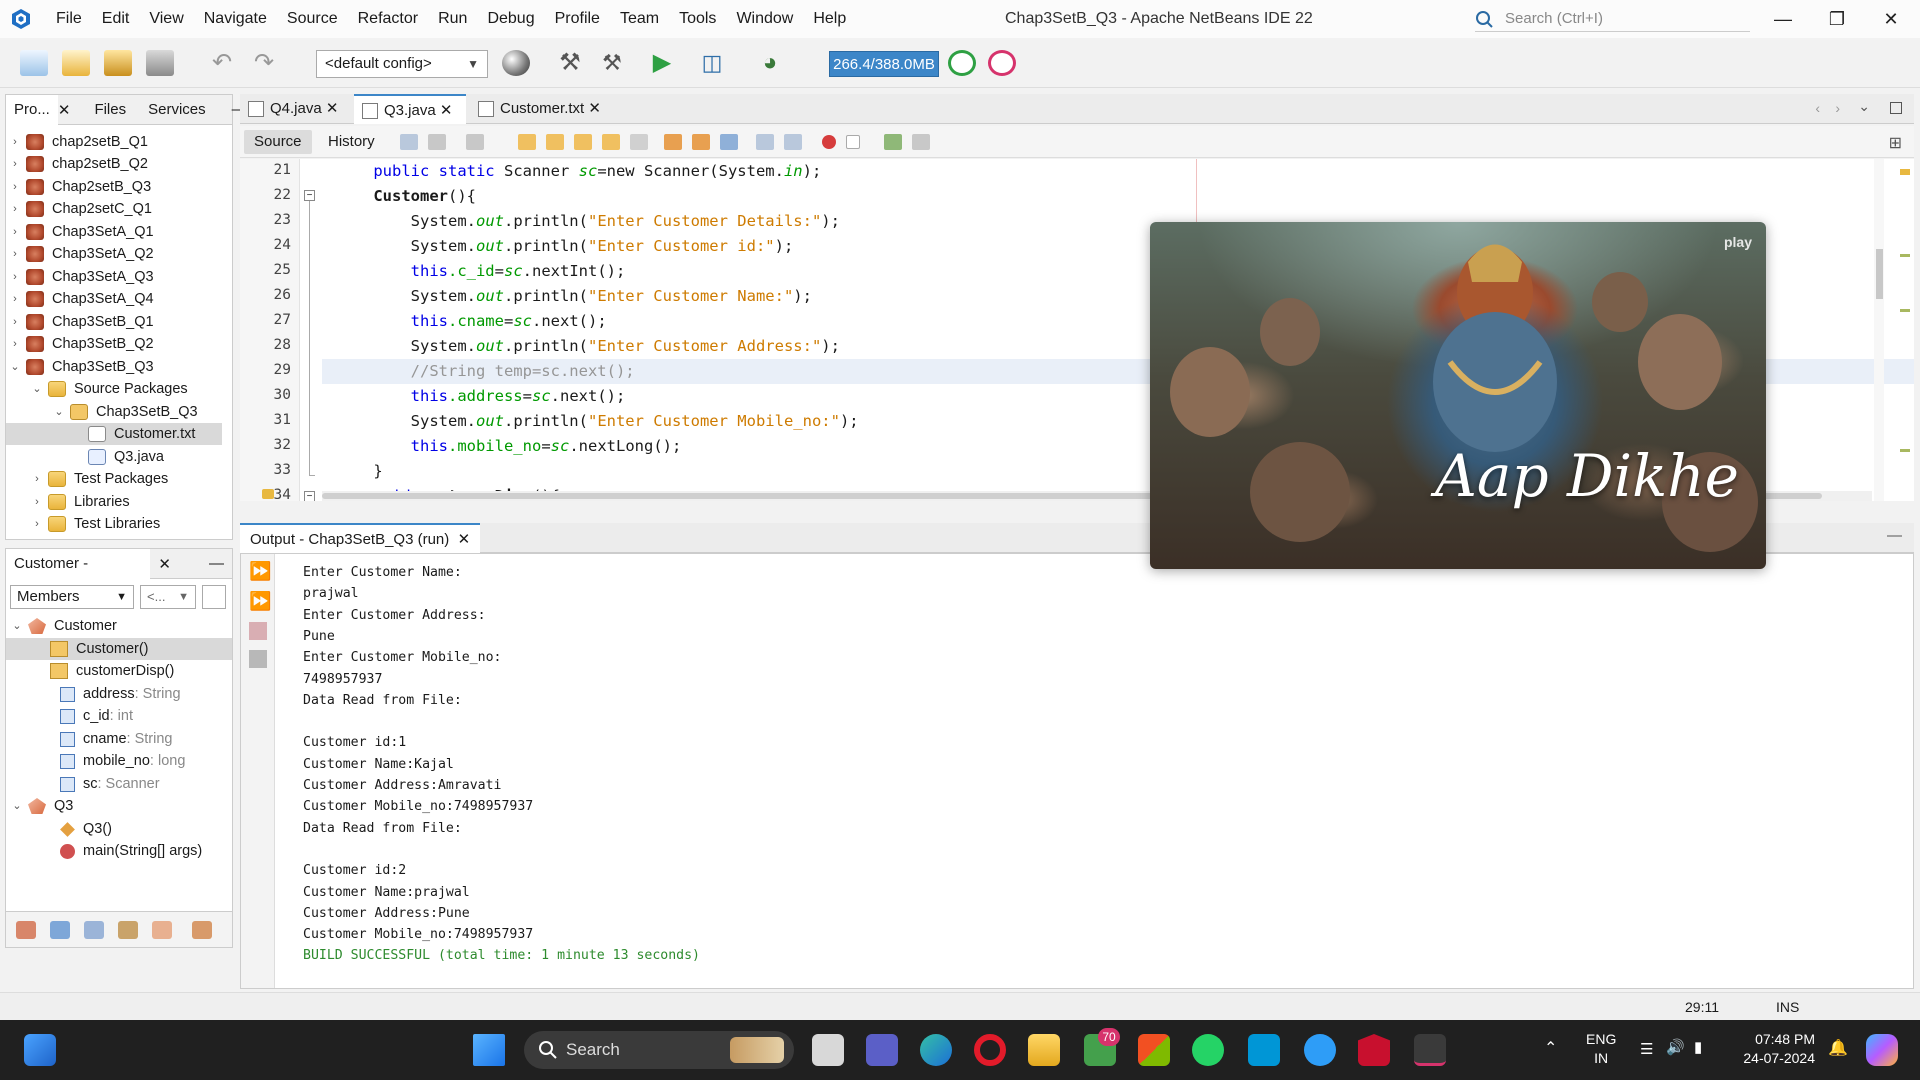 The image size is (1920, 1080). Describe the element at coordinates (1458, 395) in the screenshot. I see `floating-video-player: play Aap Dikhe` at that location.